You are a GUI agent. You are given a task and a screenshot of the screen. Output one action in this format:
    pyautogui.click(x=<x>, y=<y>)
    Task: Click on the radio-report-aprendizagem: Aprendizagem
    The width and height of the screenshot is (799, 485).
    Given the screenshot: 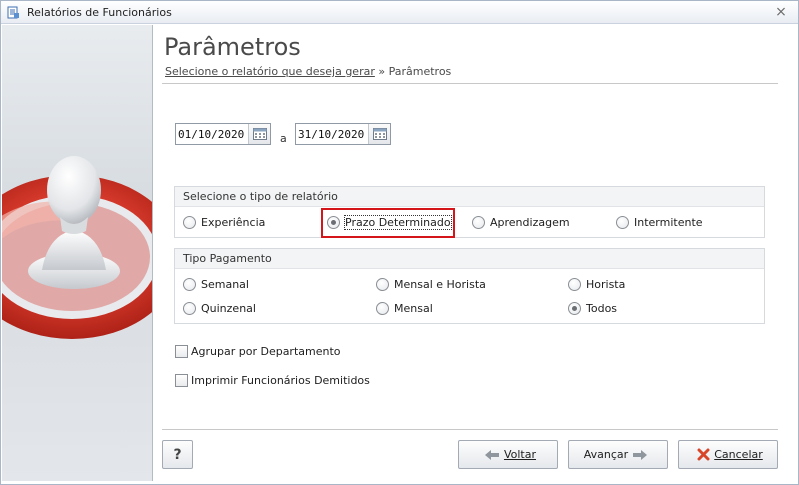 What is the action you would take?
    pyautogui.click(x=521, y=222)
    